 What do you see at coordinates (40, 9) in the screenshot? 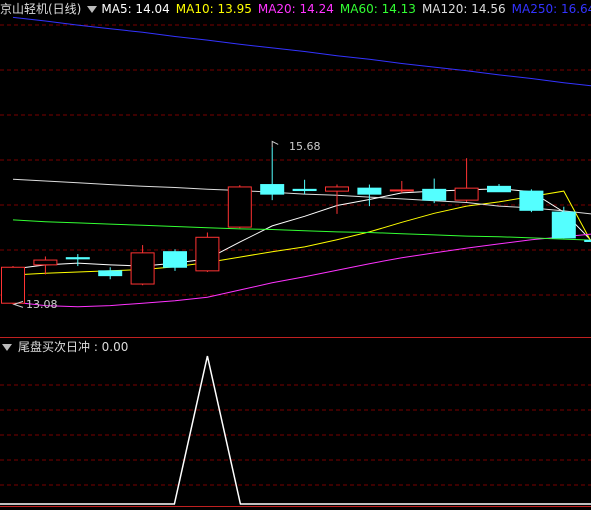
I see `stock-name: 京山轻机(日线)` at bounding box center [40, 9].